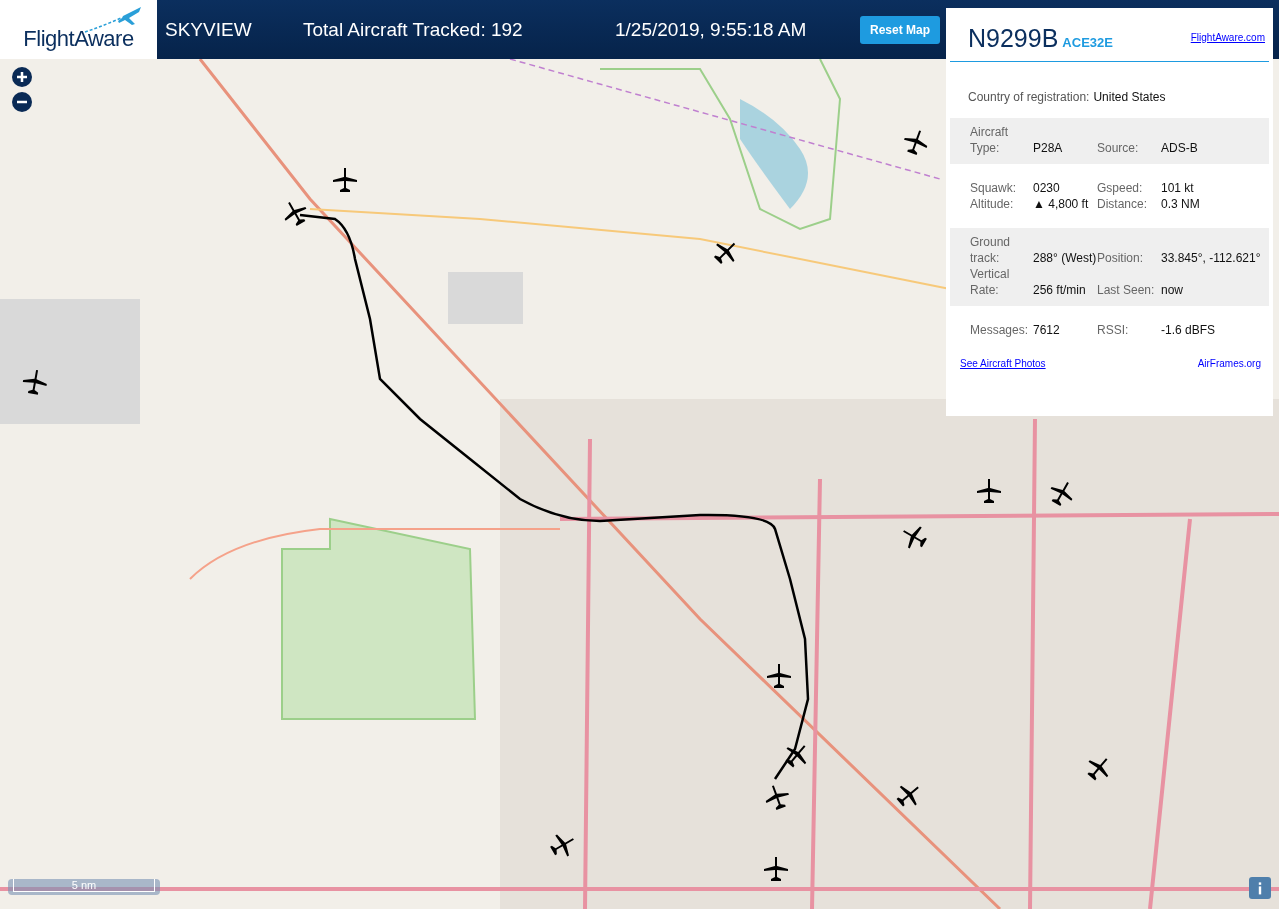 This screenshot has height=909, width=1279. What do you see at coordinates (1061, 204) in the screenshot?
I see `field-value: ▲ 4,800 ft` at bounding box center [1061, 204].